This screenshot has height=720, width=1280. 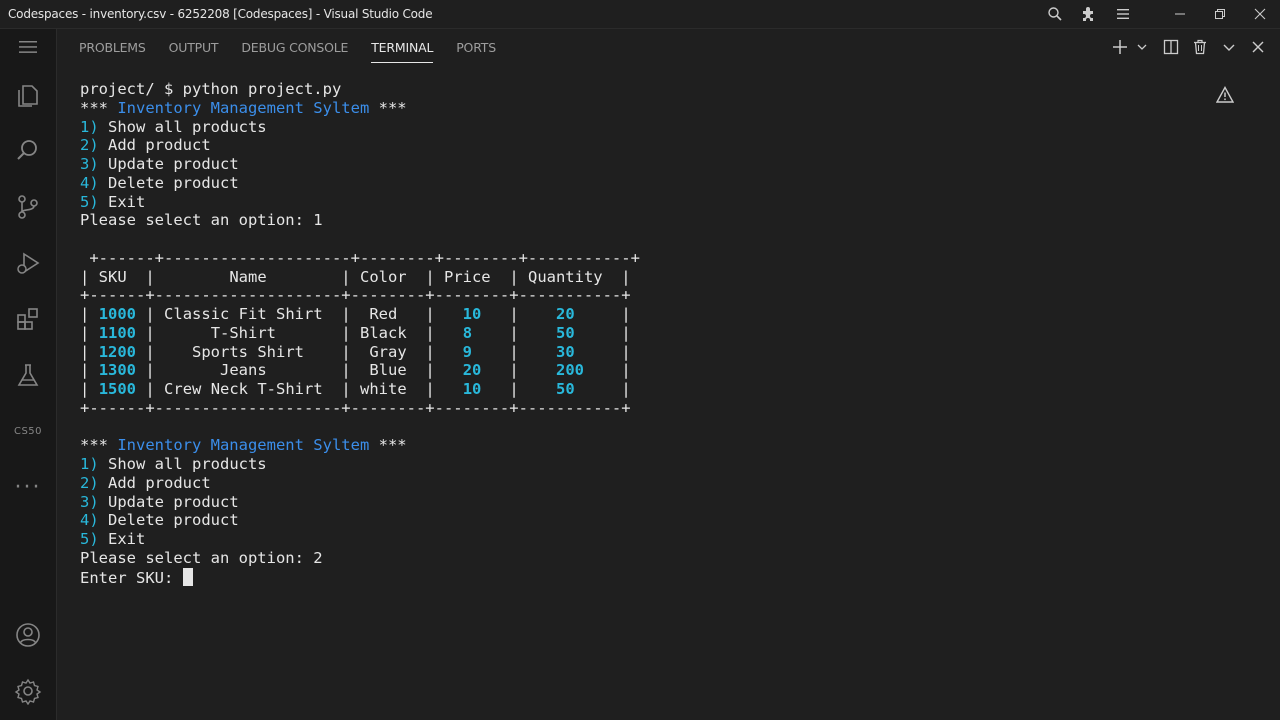 What do you see at coordinates (1199, 47) in the screenshot?
I see `trash-icon` at bounding box center [1199, 47].